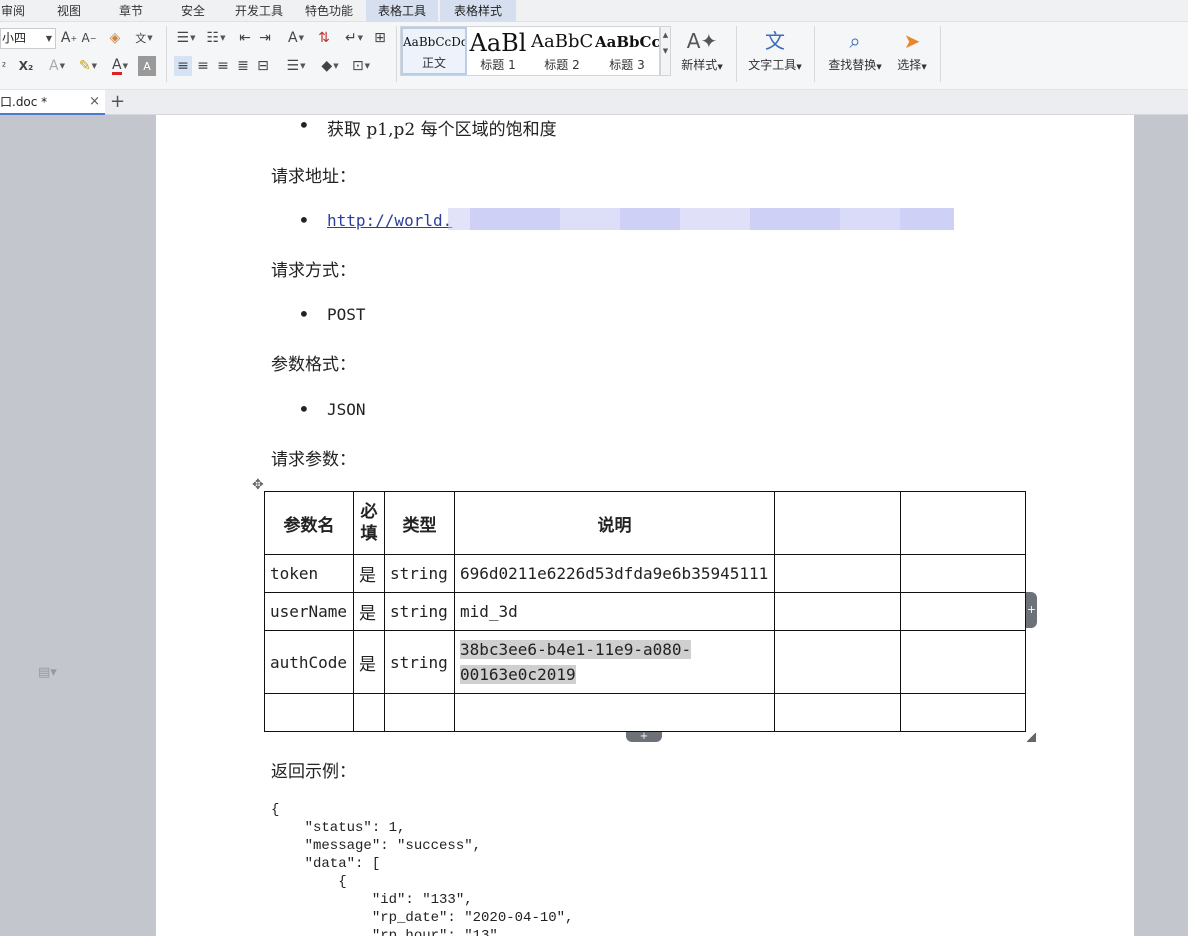  What do you see at coordinates (309, 882) in the screenshot?
I see `code-line: {` at bounding box center [309, 882].